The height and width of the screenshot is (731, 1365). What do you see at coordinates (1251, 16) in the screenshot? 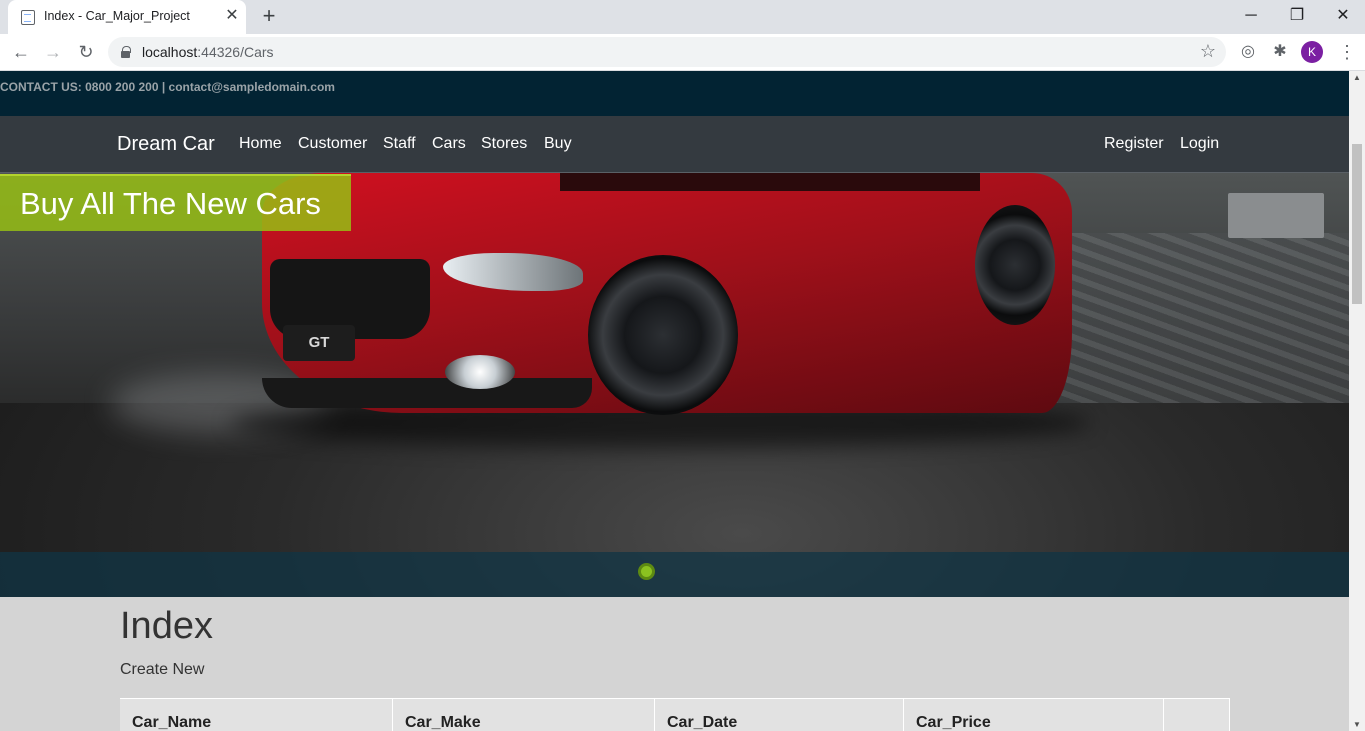
I see `minimize-button: ─` at bounding box center [1251, 16].